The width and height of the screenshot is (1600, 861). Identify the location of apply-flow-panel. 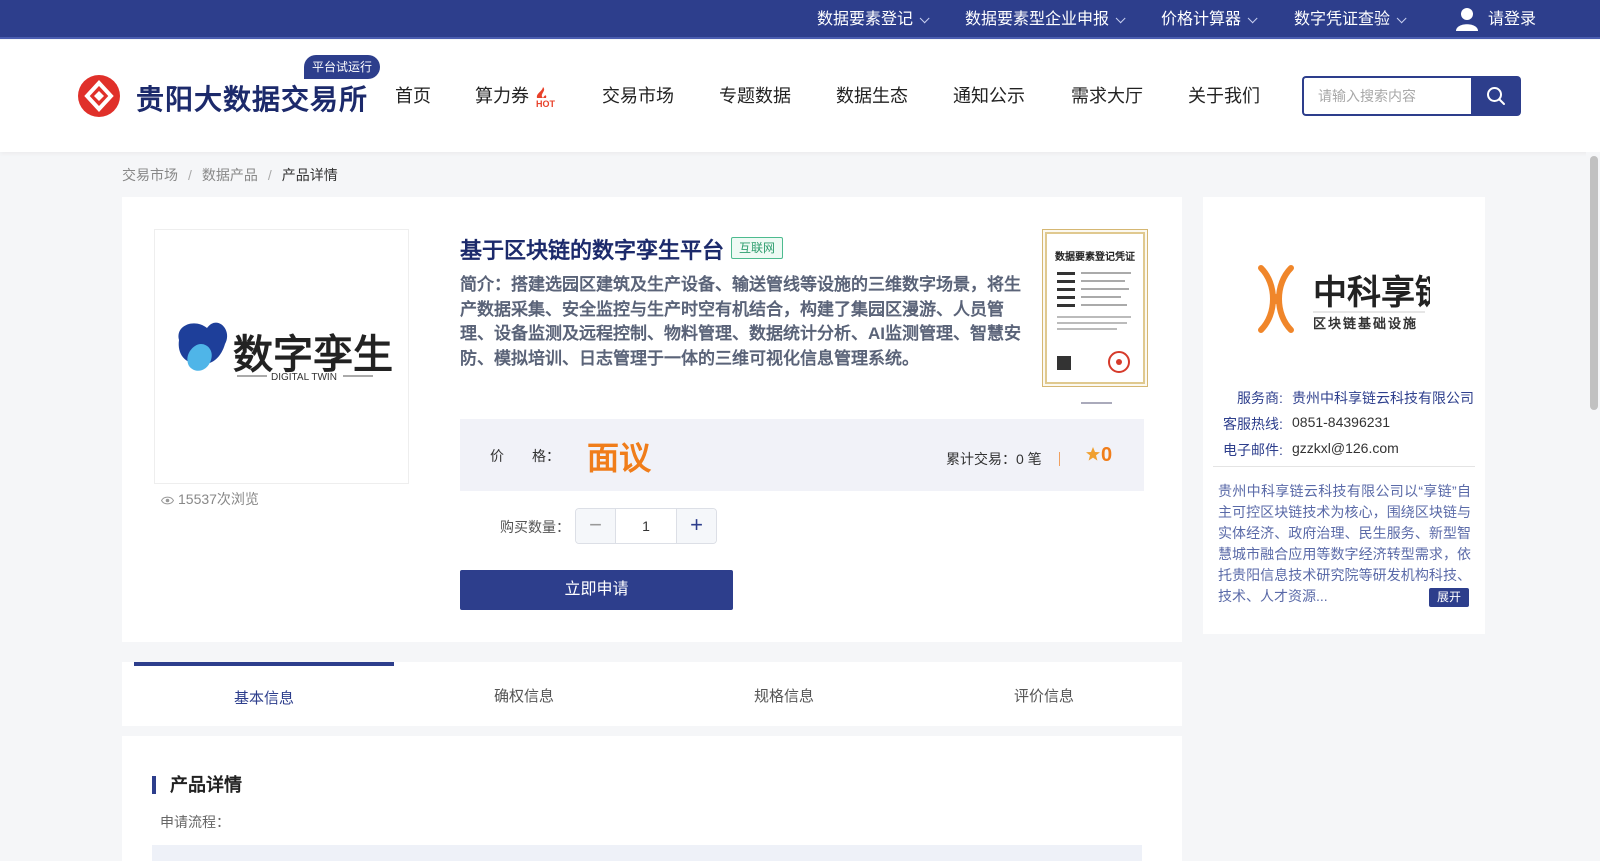
(647, 853).